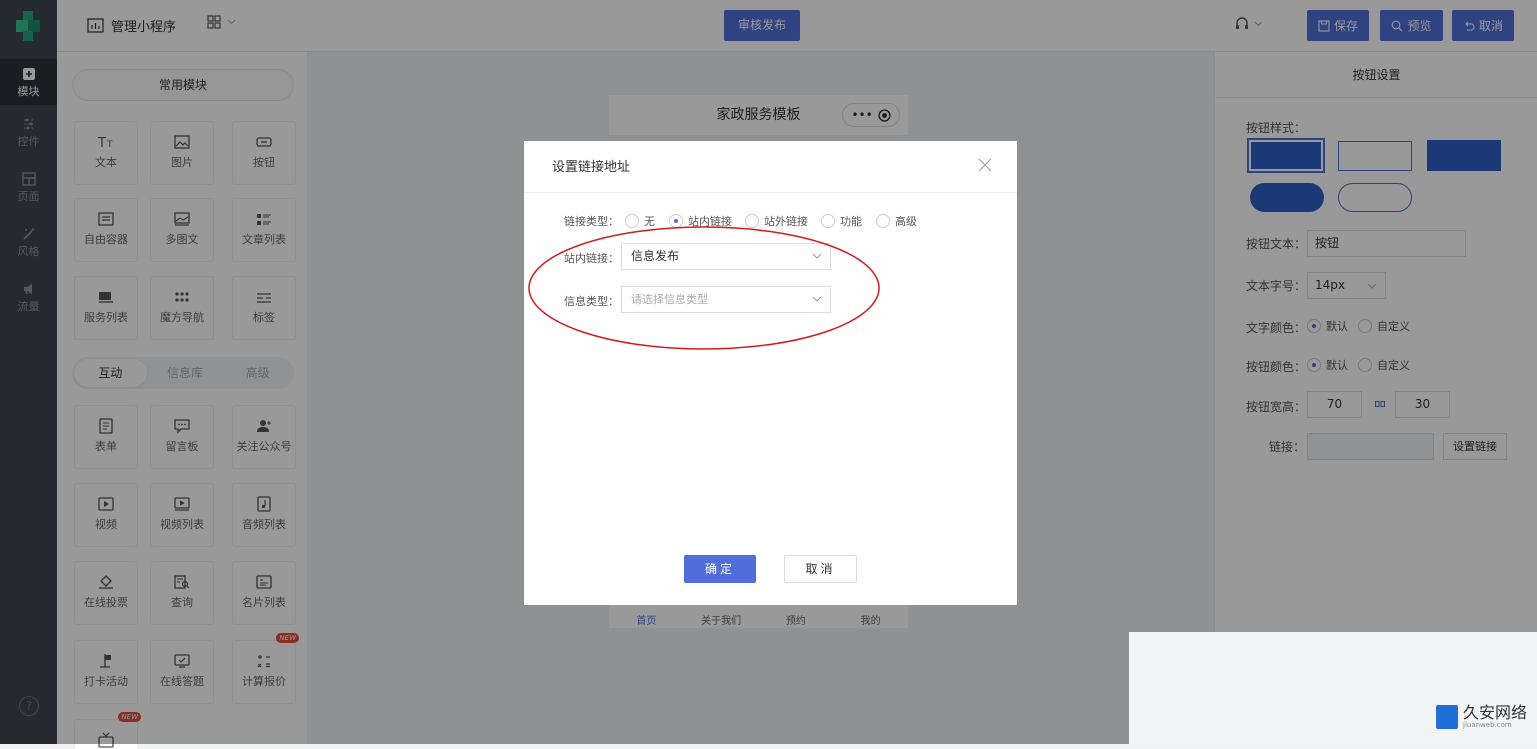 Image resolution: width=1537 pixels, height=749 pixels. I want to click on watermark-logo-icon, so click(1447, 717).